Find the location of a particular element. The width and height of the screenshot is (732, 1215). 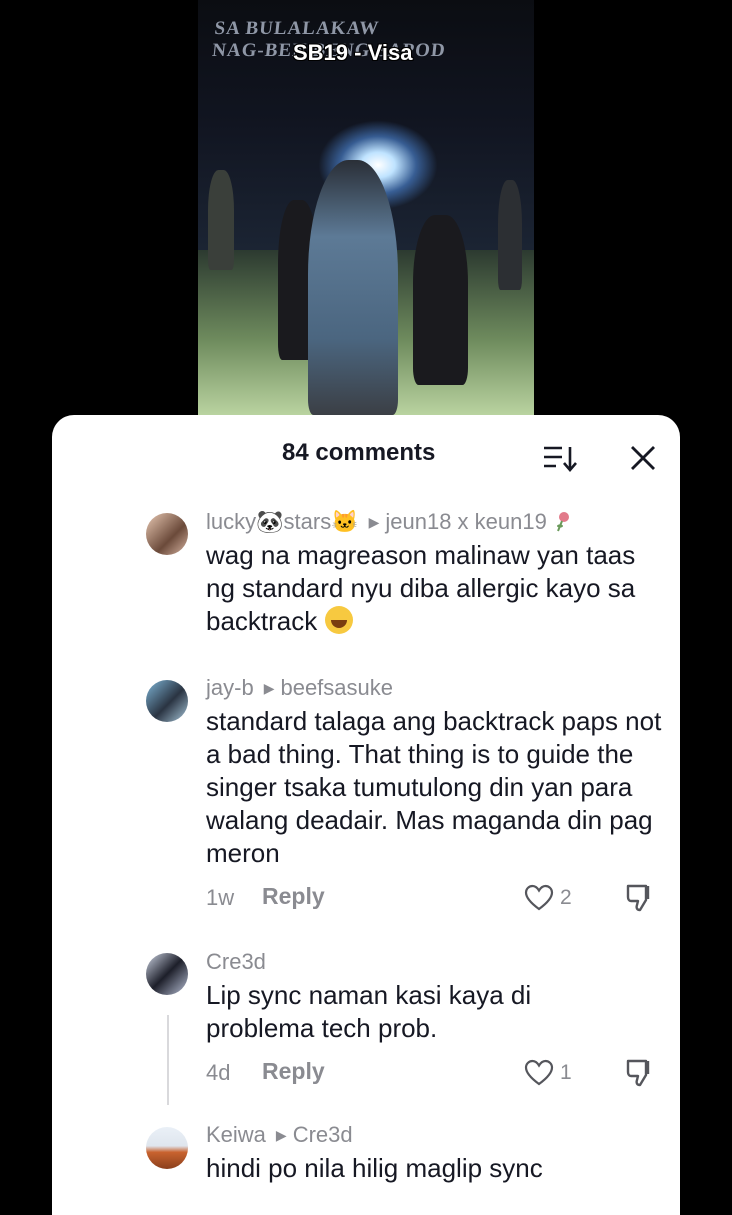

comment-author: Cre3d is located at coordinates (236, 962).